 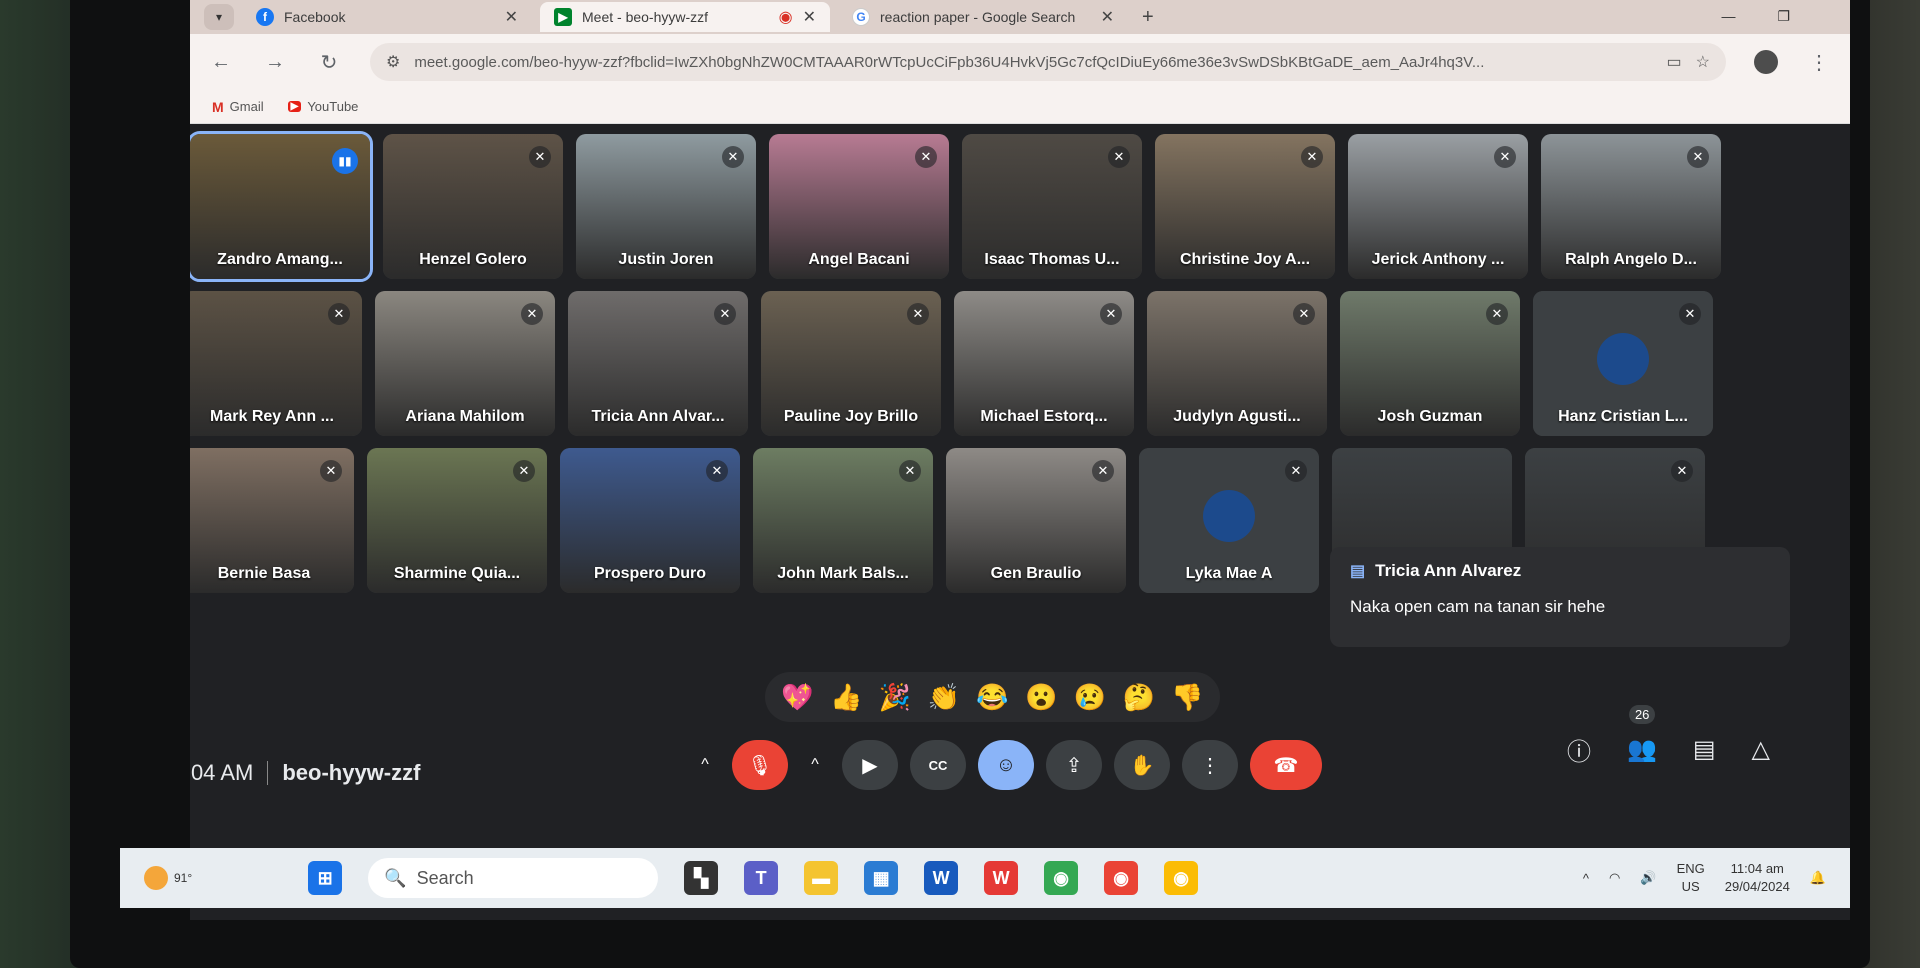 What do you see at coordinates (395, 877) in the screenshot?
I see `search-icon: 🔍` at bounding box center [395, 877].